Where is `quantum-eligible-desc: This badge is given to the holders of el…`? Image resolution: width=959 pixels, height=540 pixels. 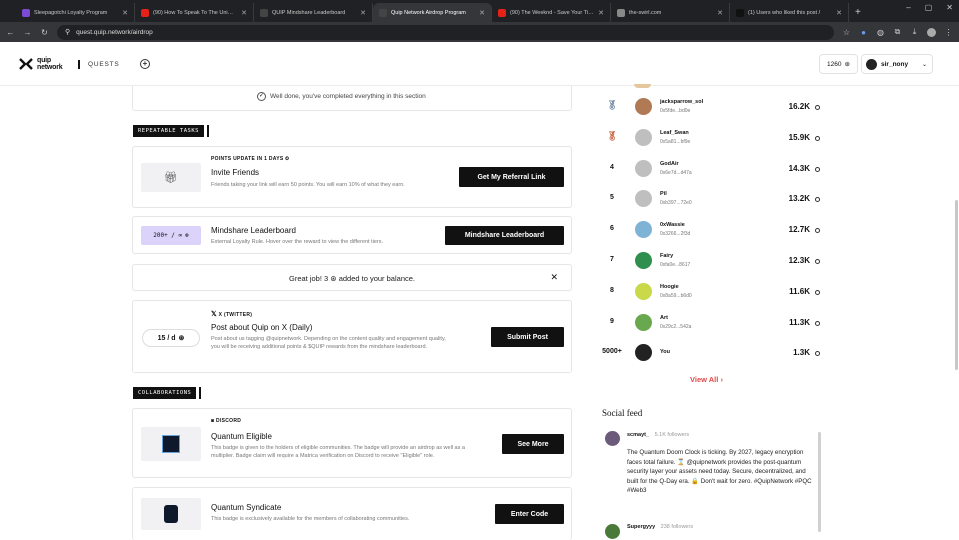 quantum-eligible-desc: This badge is given to the holders of el… is located at coordinates (338, 452).